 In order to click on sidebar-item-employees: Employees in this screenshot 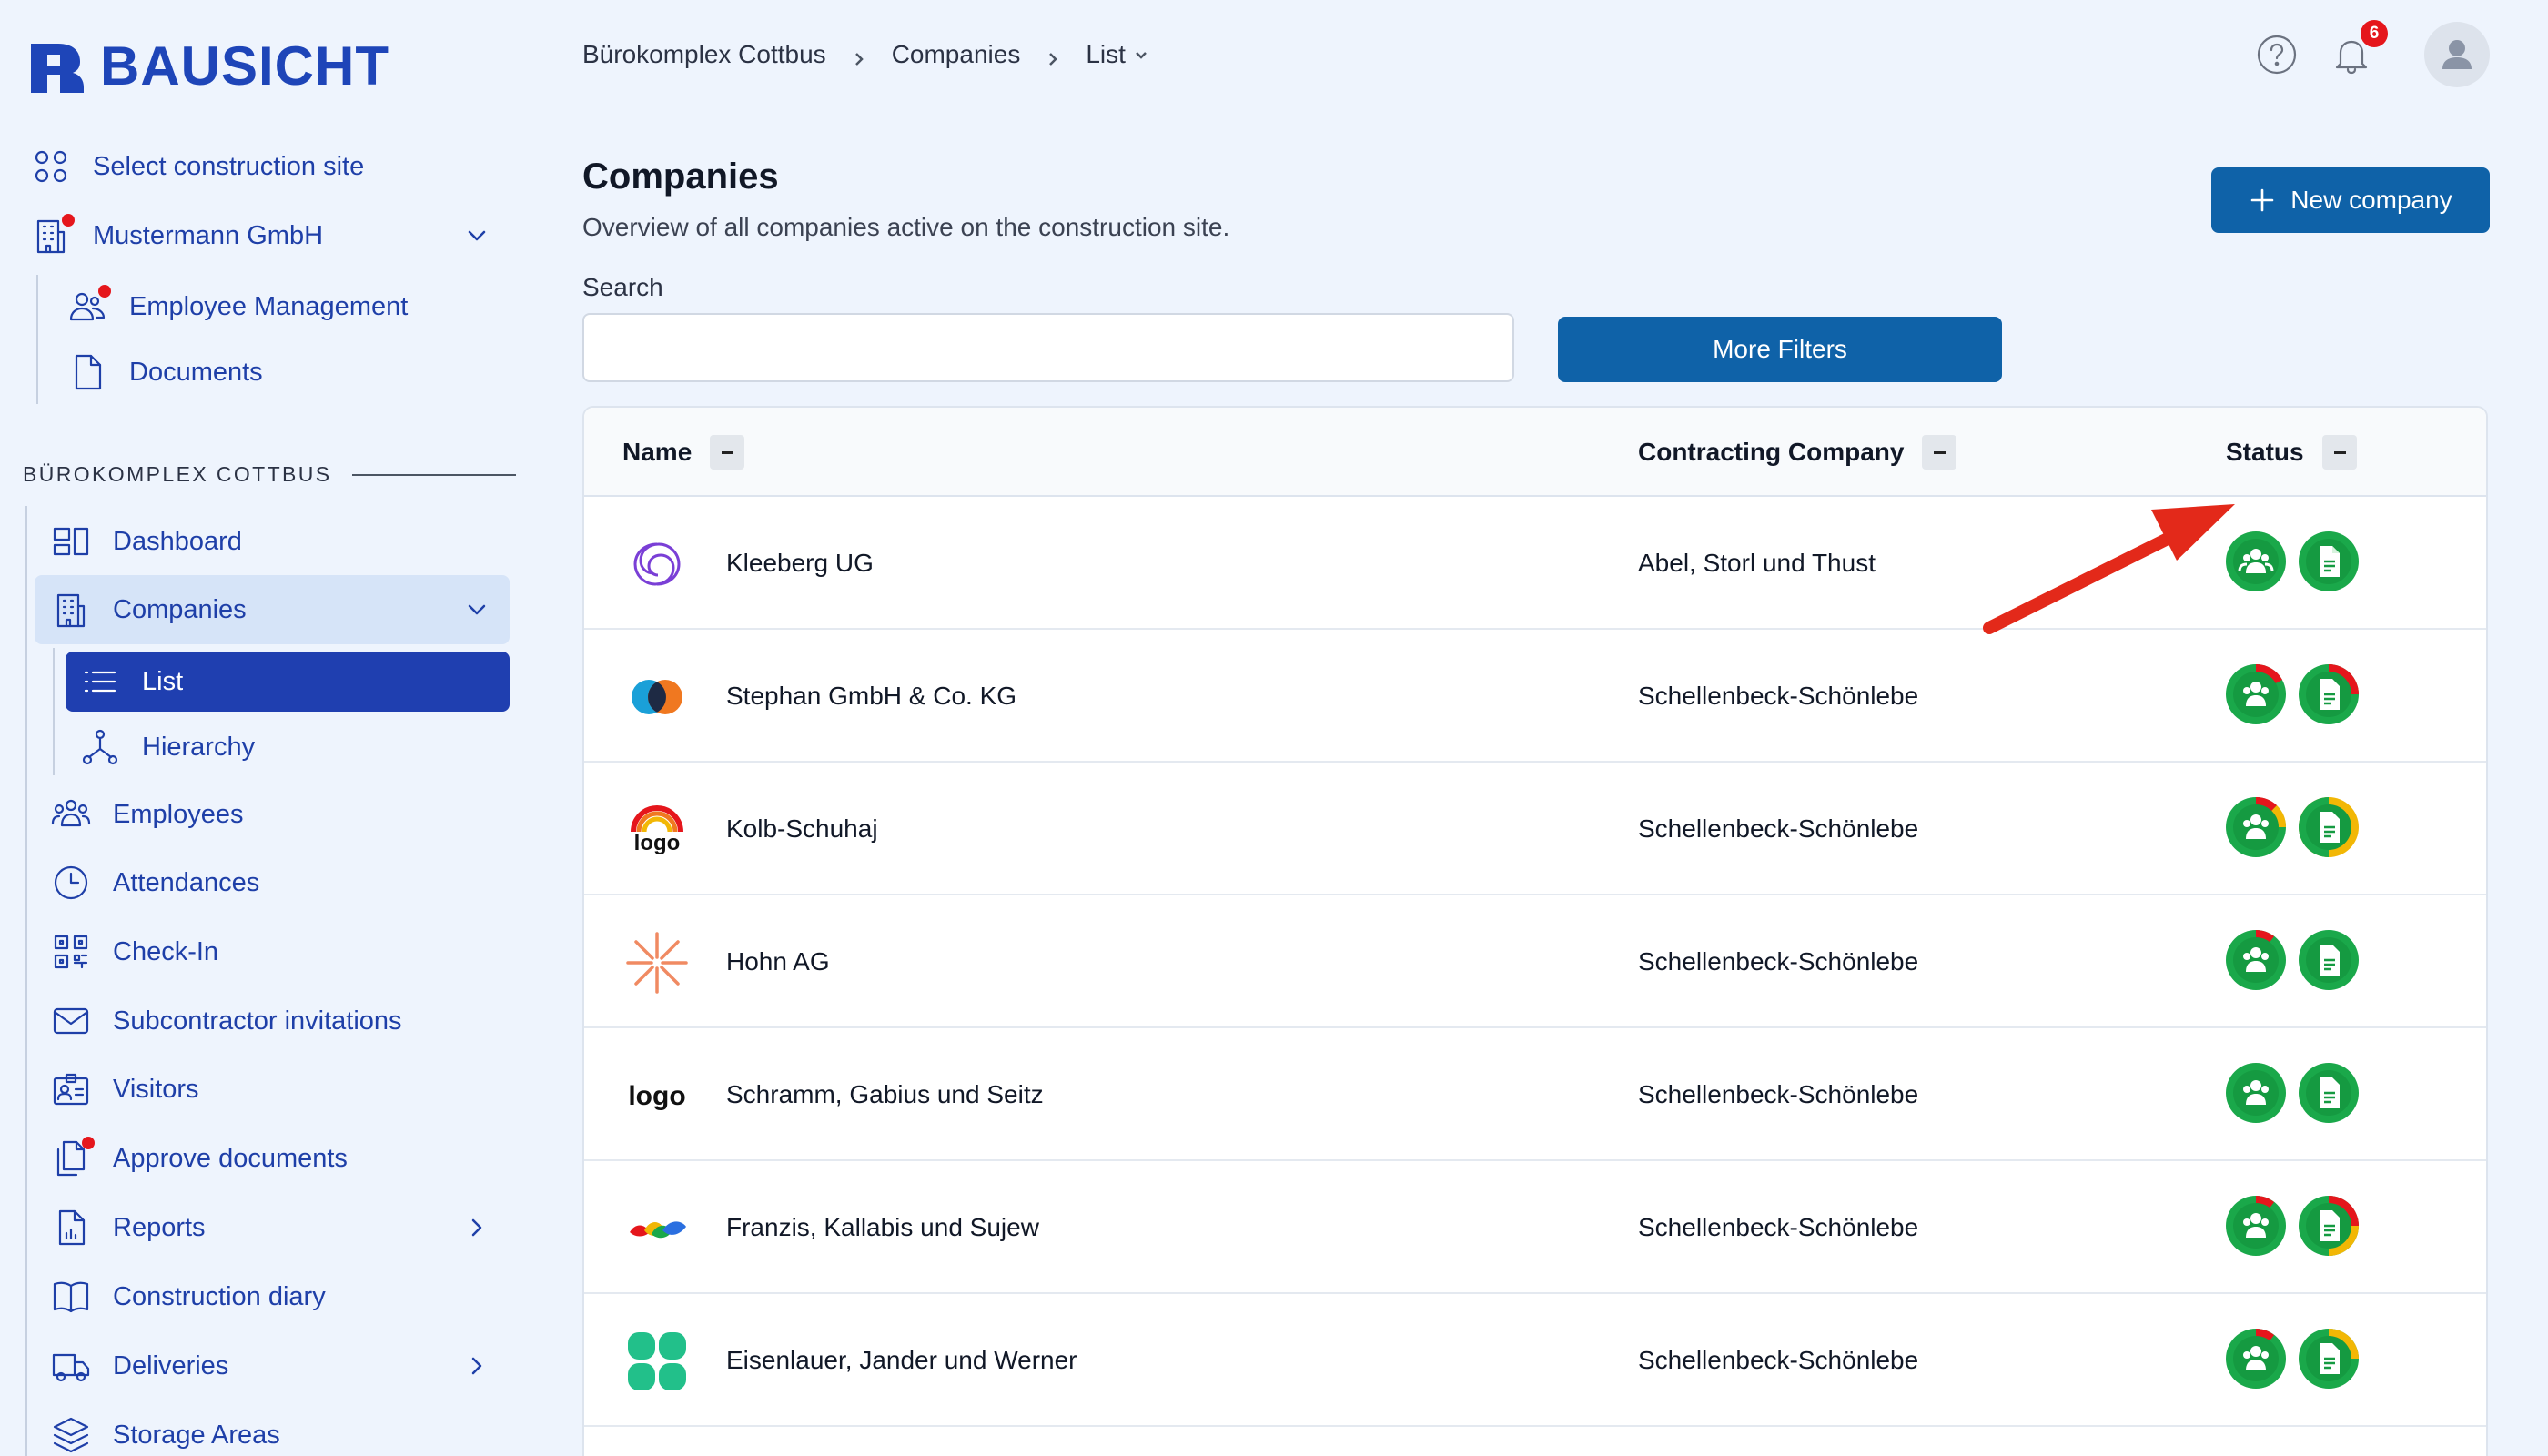, I will do `click(147, 815)`.